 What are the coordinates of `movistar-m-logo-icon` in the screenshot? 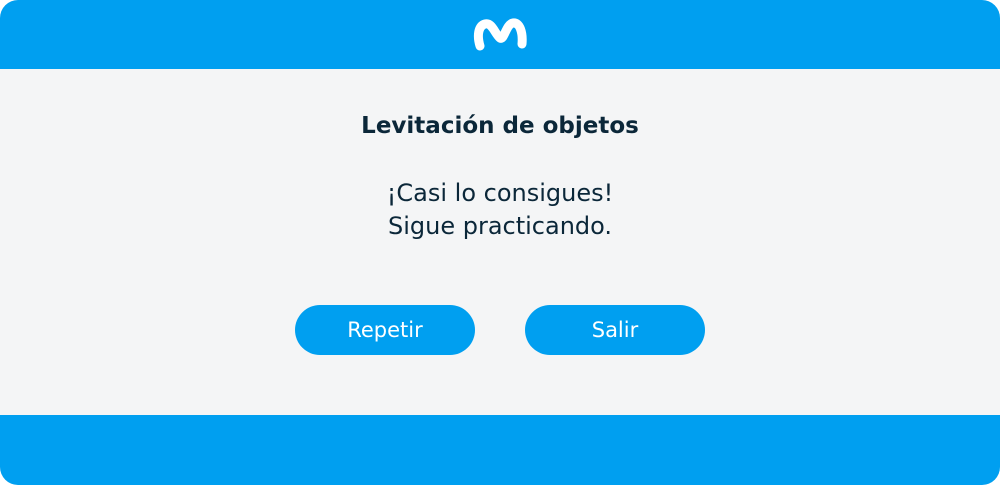 It's located at (500, 34).